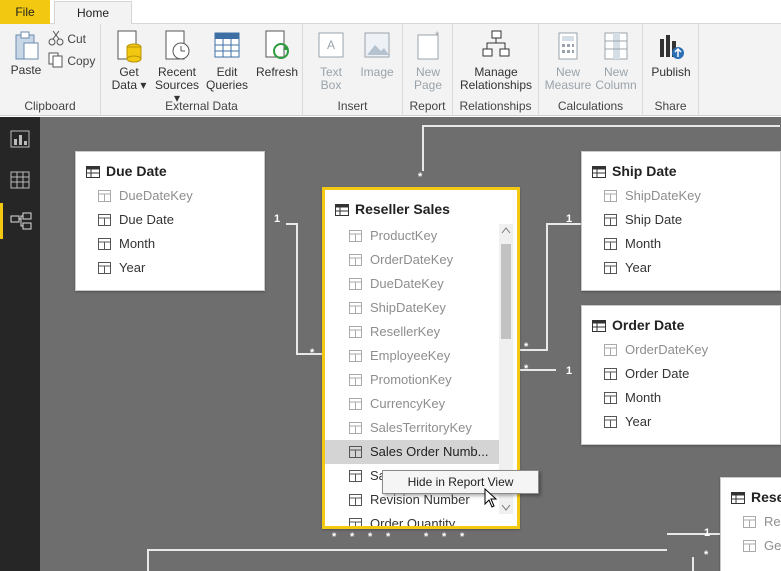 The image size is (781, 571). I want to click on group-label-relationships: Relationships, so click(495, 106).